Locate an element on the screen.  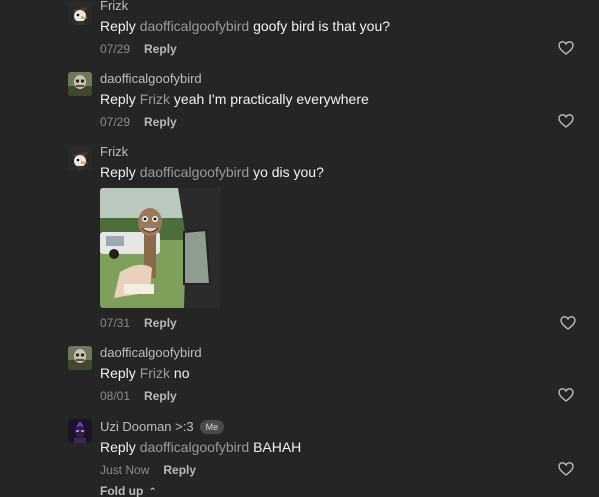
comment-text: no is located at coordinates (181, 373).